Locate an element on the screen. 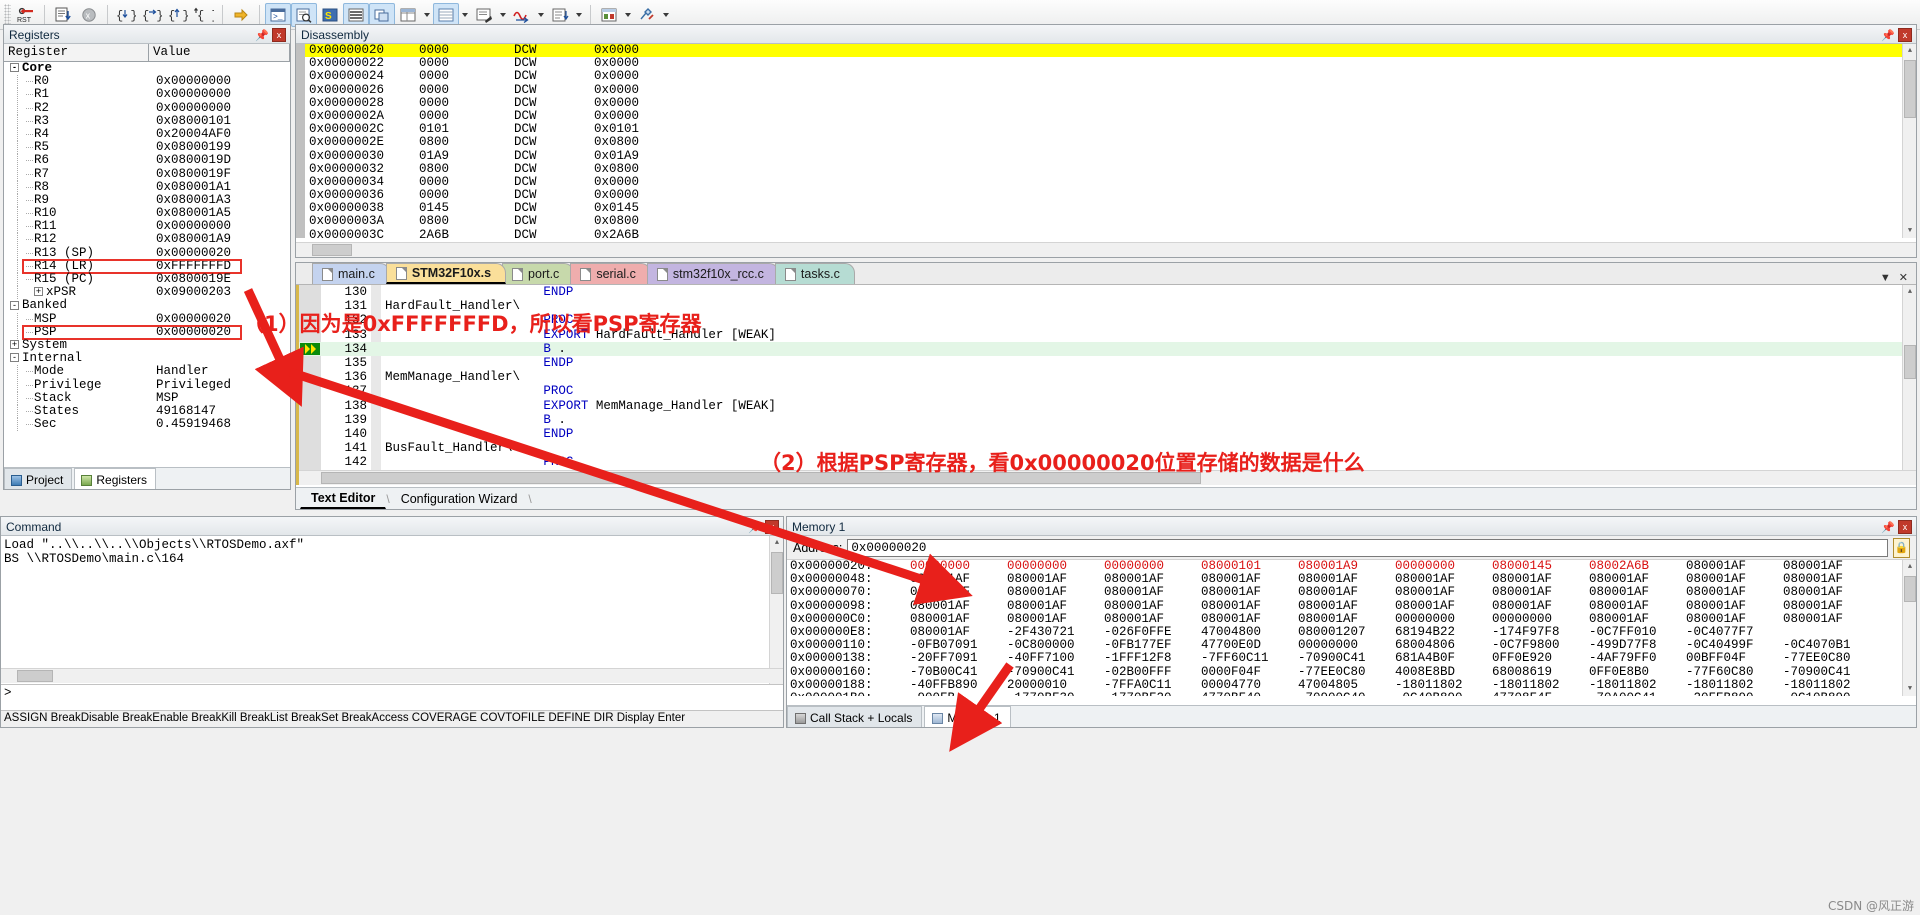 Image resolution: width=1920 pixels, height=915 pixels. editor-tab-main-c: main.c is located at coordinates (351, 273).